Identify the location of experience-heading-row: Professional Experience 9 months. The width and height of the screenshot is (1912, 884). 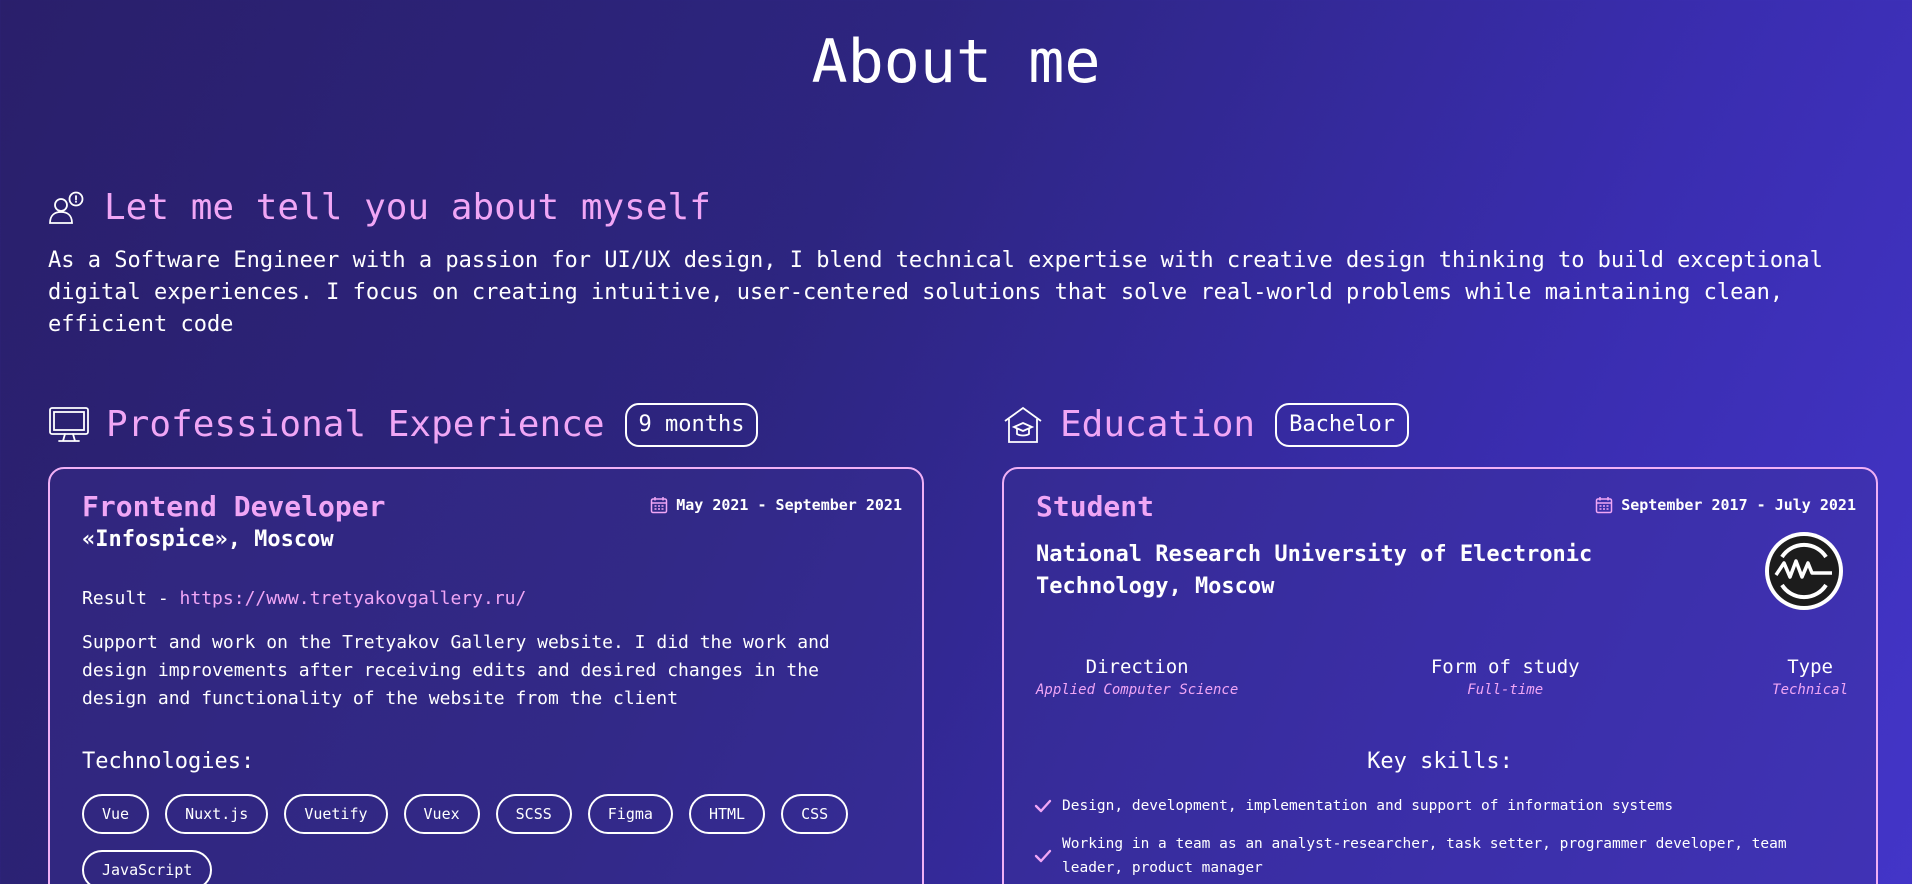
(403, 425).